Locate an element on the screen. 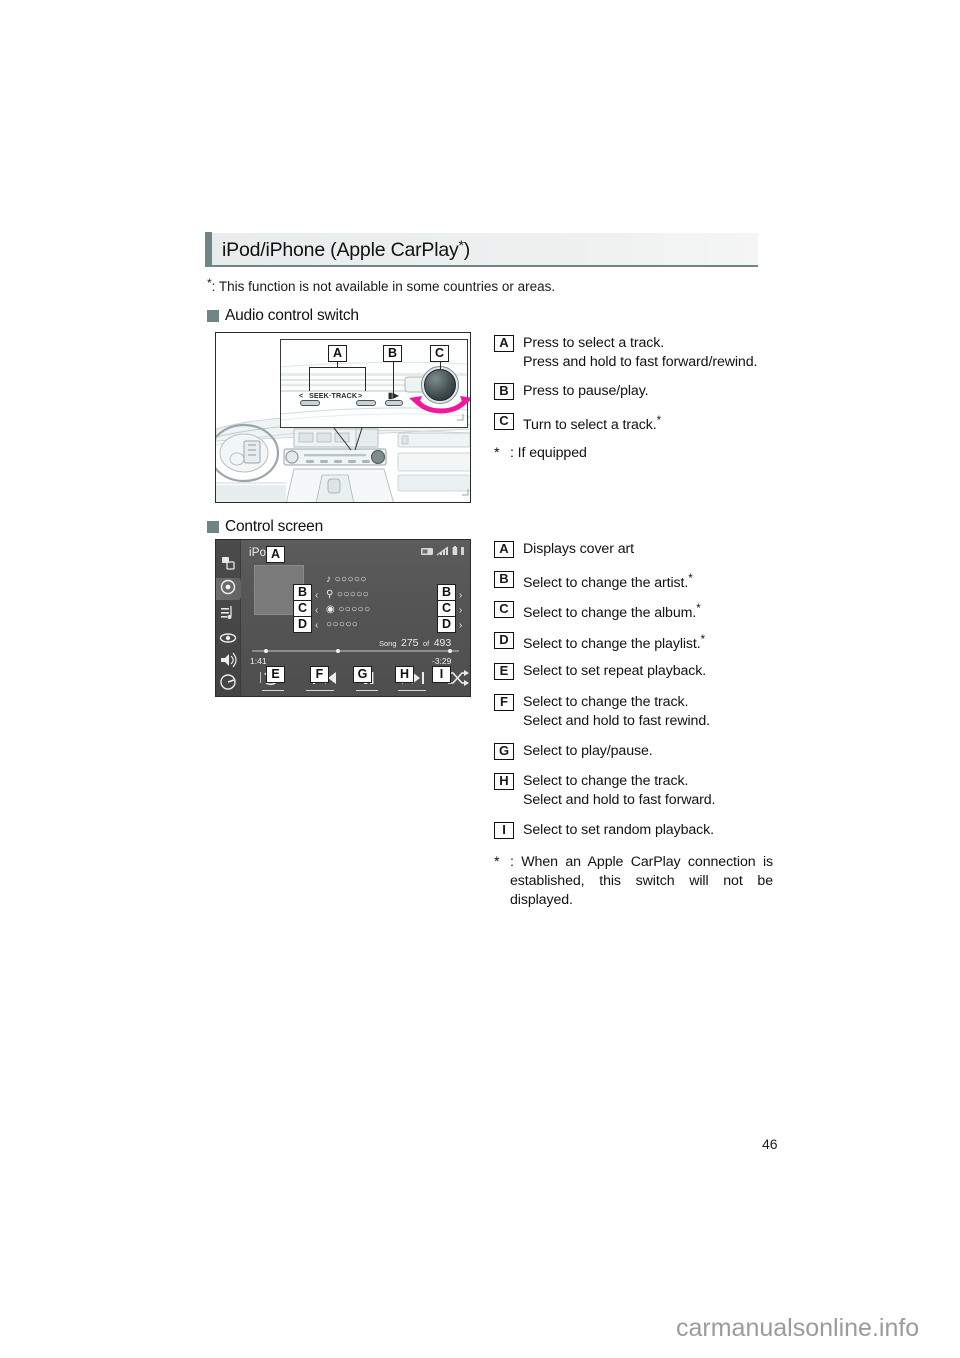 The image size is (960, 1358). screen-item-b: B Select to change the artist.* is located at coordinates (593, 581).